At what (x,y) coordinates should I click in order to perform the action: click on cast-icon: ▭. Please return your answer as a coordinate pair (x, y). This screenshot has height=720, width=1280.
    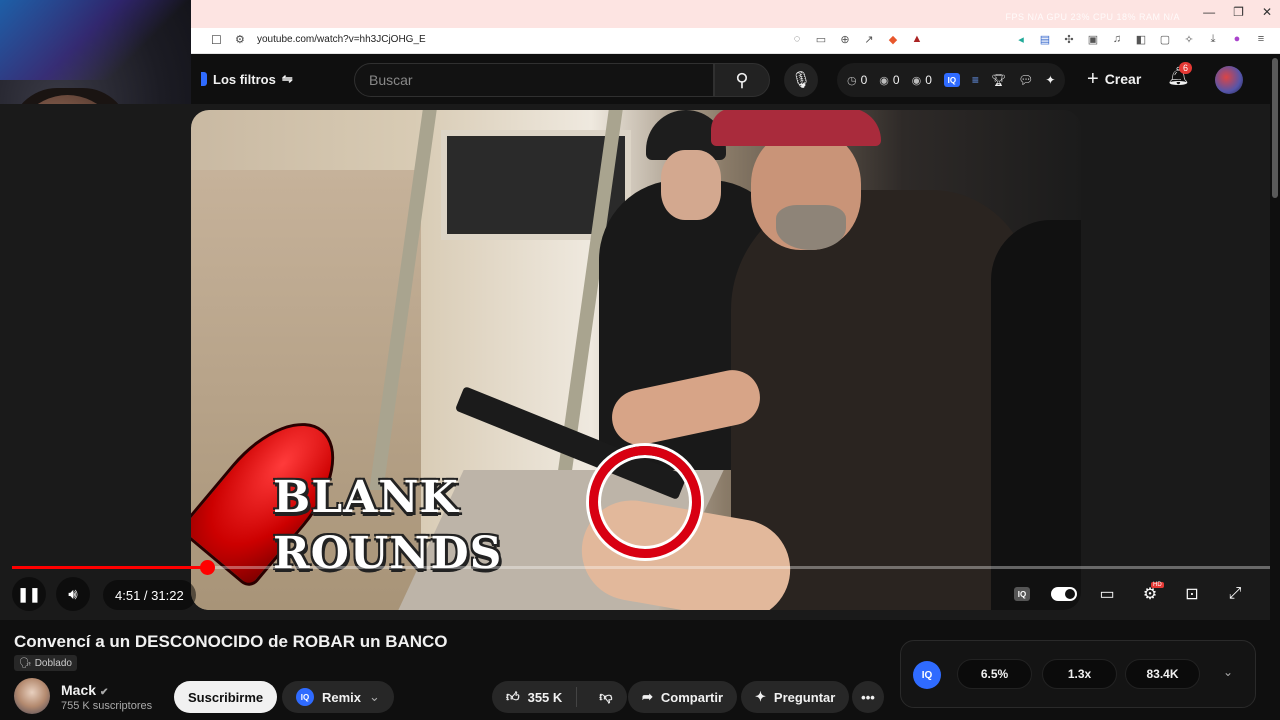
    Looking at the image, I should click on (821, 39).